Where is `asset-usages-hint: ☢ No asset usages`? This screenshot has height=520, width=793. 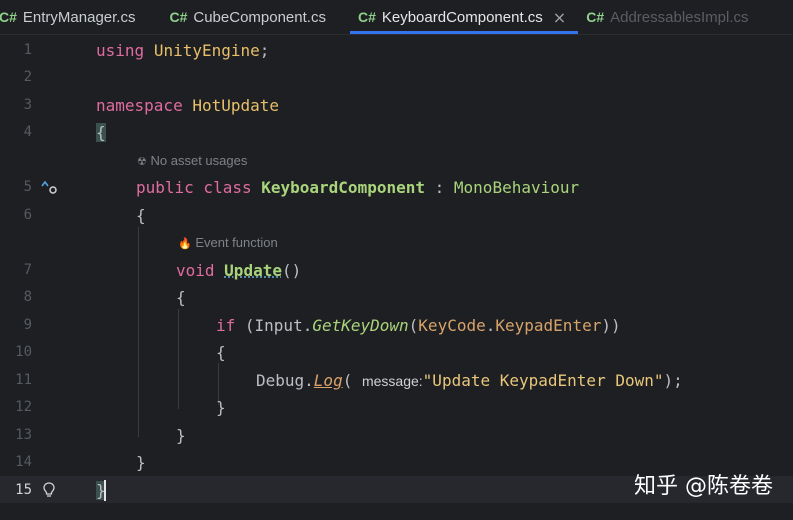 asset-usages-hint: ☢ No asset usages is located at coordinates (192, 161).